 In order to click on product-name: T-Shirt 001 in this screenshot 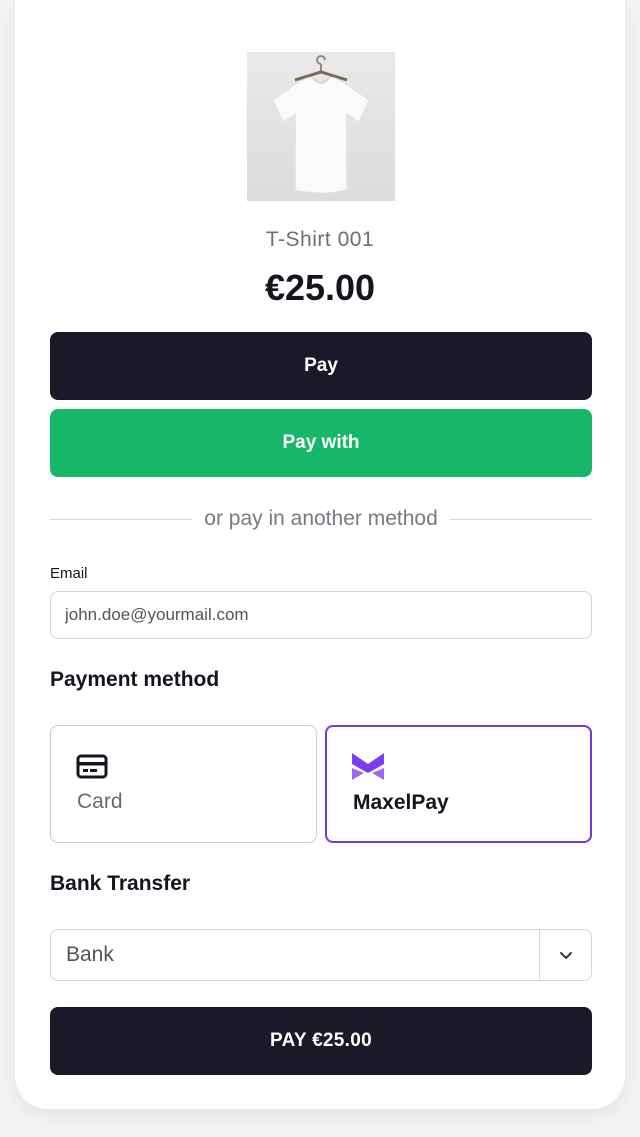, I will do `click(320, 239)`.